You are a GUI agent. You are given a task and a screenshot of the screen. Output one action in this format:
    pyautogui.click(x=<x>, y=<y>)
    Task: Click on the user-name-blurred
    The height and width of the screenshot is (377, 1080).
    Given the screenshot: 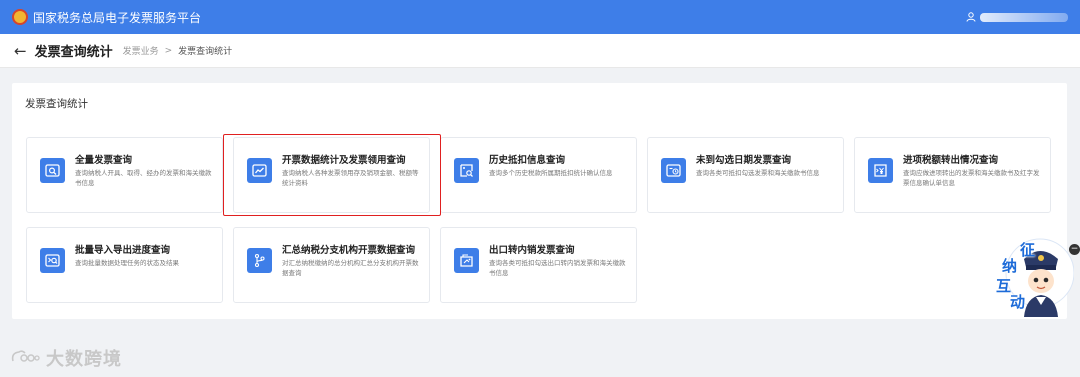 What is the action you would take?
    pyautogui.click(x=1024, y=17)
    